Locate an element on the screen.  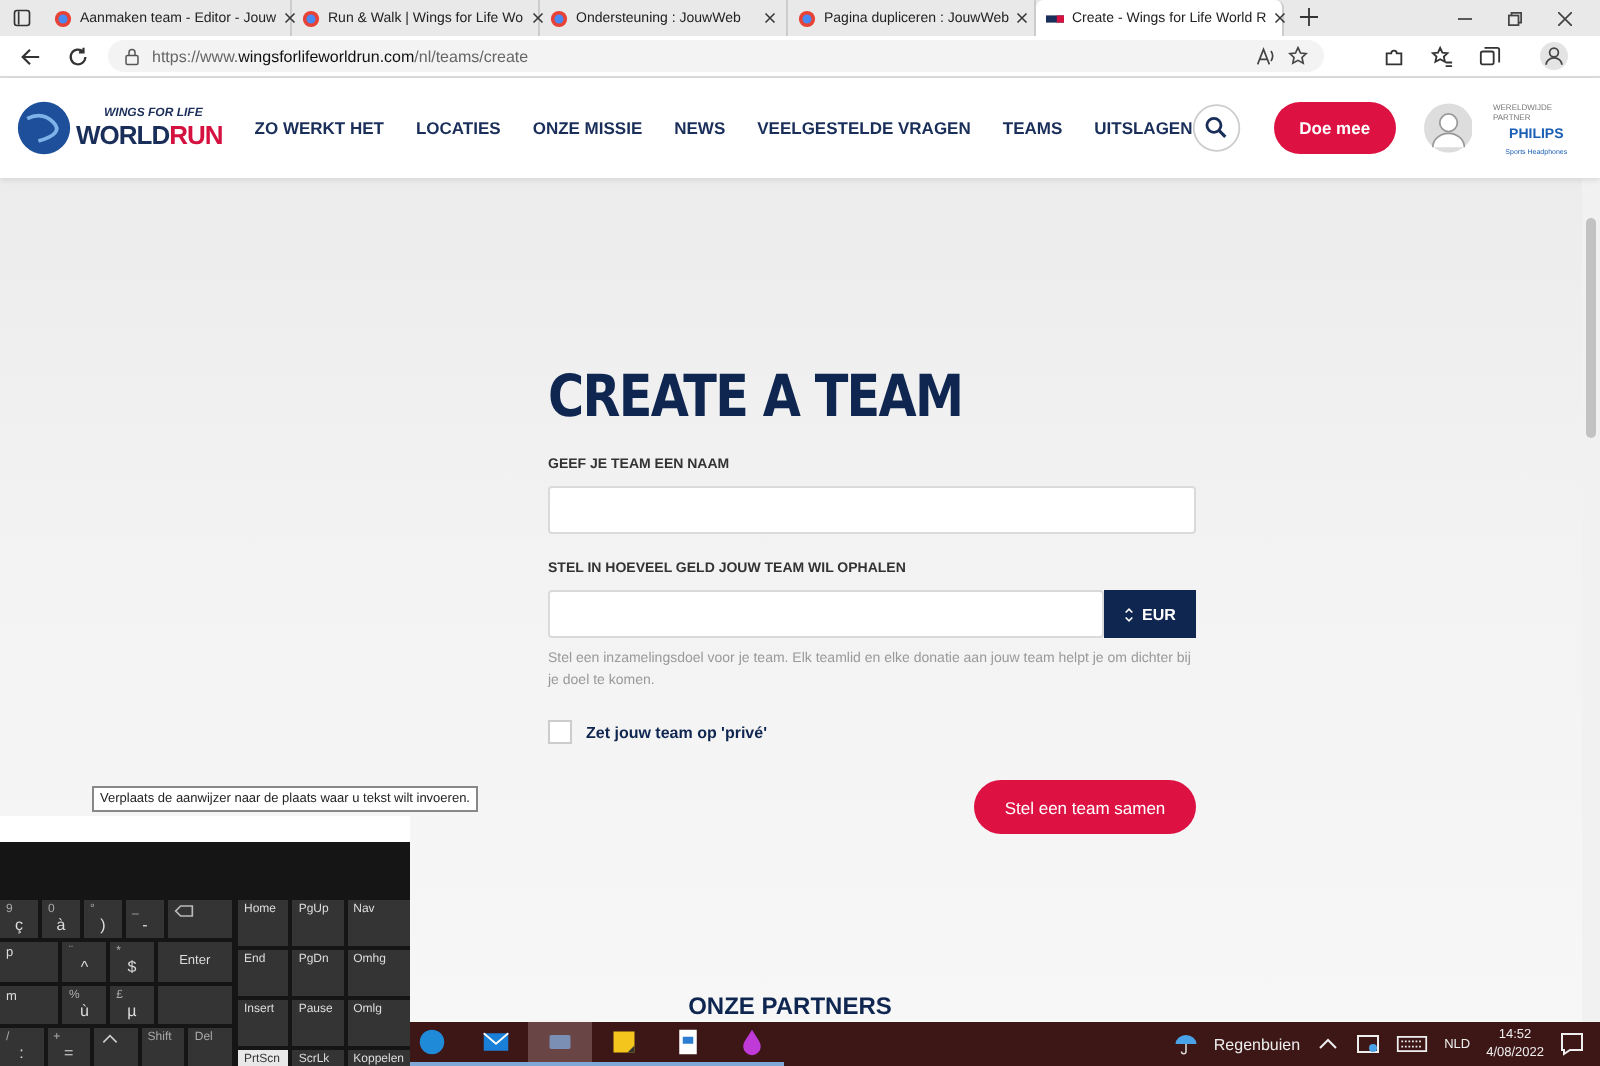
screen-icon is located at coordinates (1368, 1044).